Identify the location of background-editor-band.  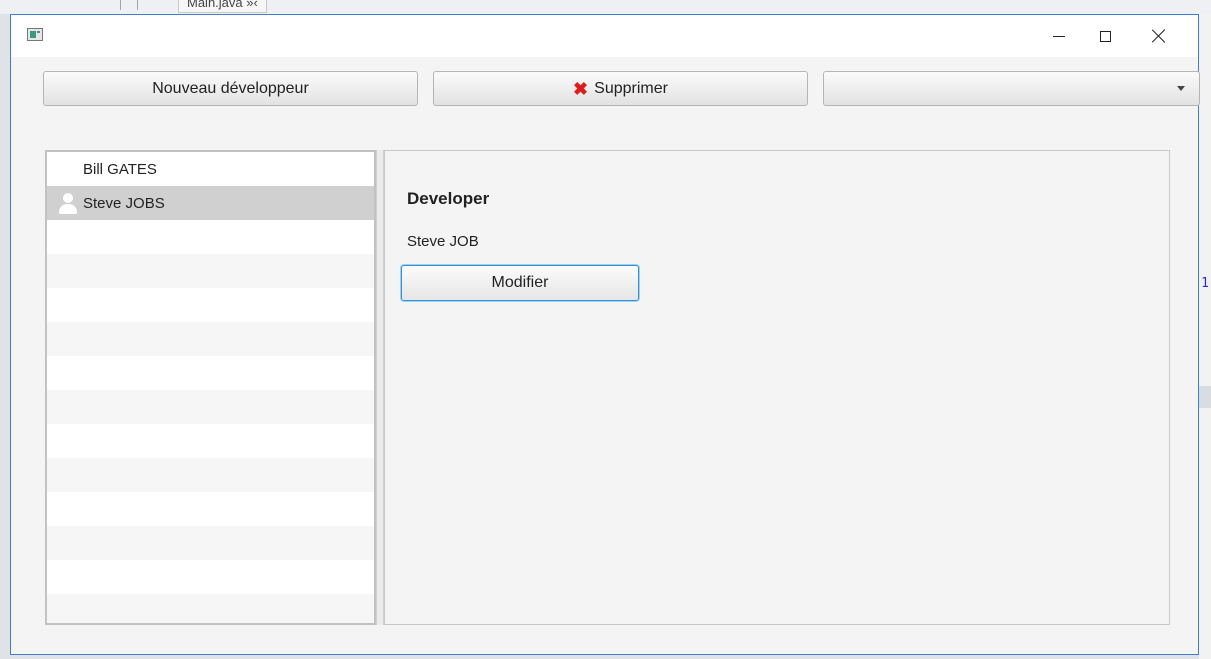
(1205, 397).